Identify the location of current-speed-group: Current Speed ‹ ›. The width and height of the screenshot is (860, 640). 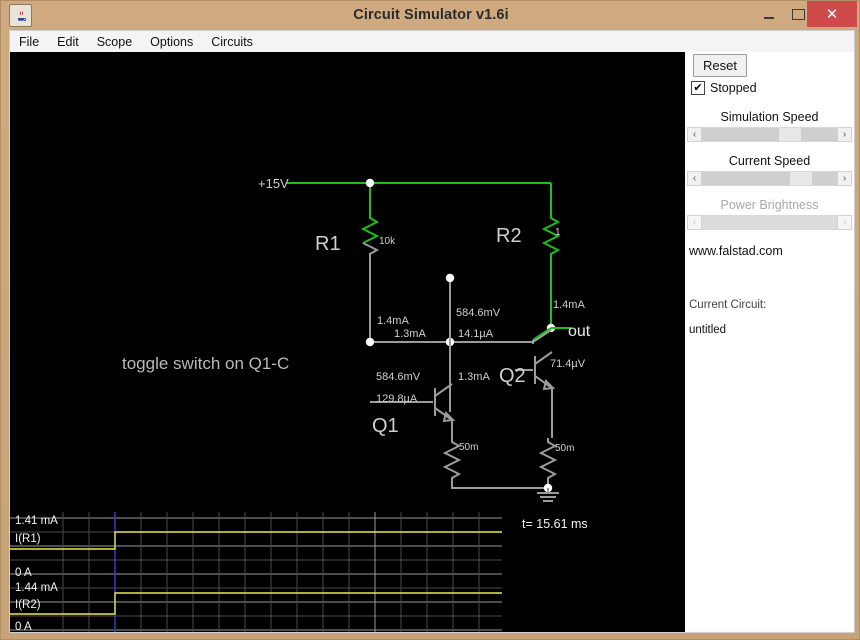
(769, 170).